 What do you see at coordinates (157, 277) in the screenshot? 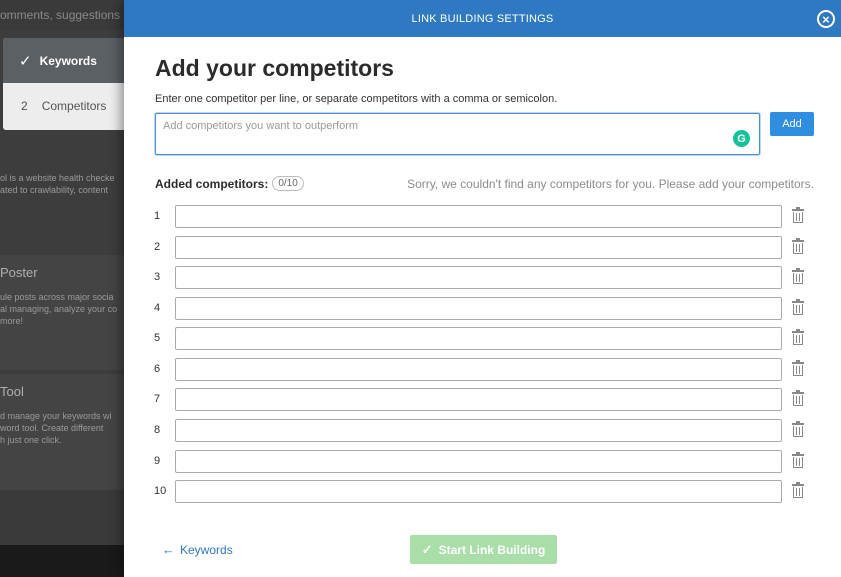
I see `row-number: 3` at bounding box center [157, 277].